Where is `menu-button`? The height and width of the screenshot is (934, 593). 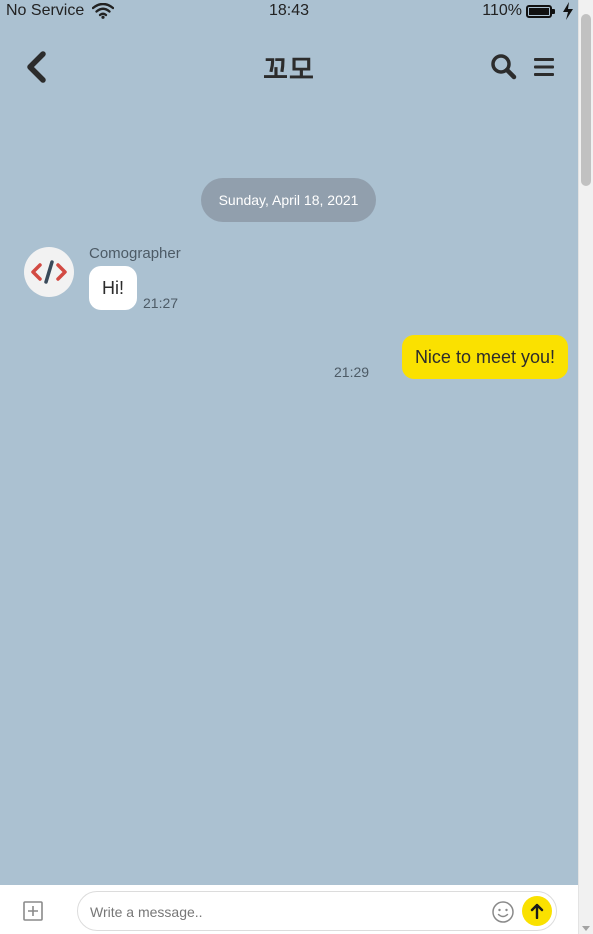 menu-button is located at coordinates (544, 67).